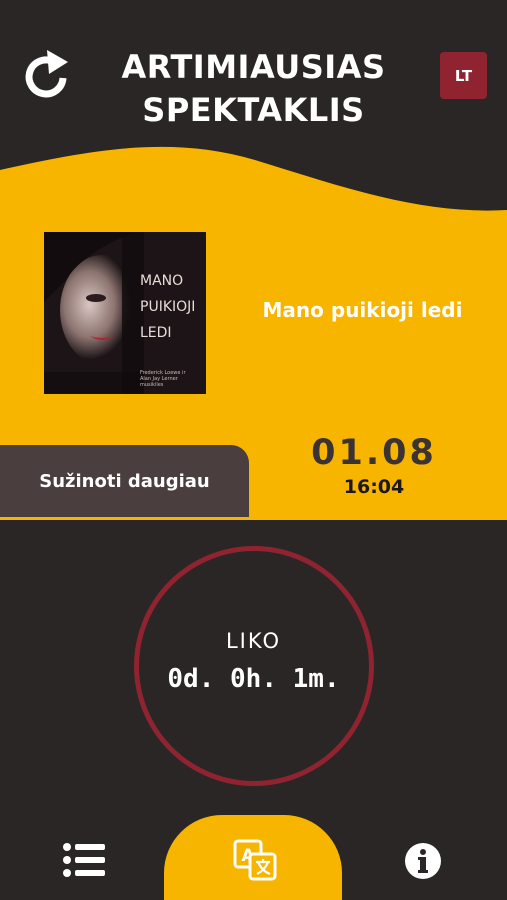 This screenshot has width=507, height=900. I want to click on nav-info-button, so click(423, 861).